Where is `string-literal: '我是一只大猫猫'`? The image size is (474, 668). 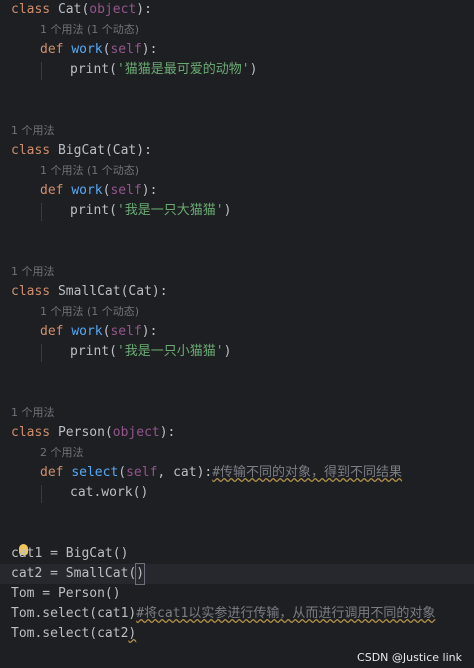
string-literal: '我是一只大猫猫' is located at coordinates (170, 210).